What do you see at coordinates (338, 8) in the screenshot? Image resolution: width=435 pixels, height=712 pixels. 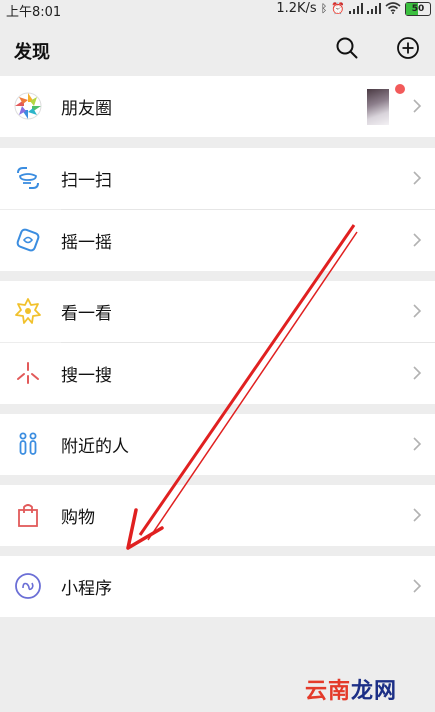 I see `alarm-icon: ⏰` at bounding box center [338, 8].